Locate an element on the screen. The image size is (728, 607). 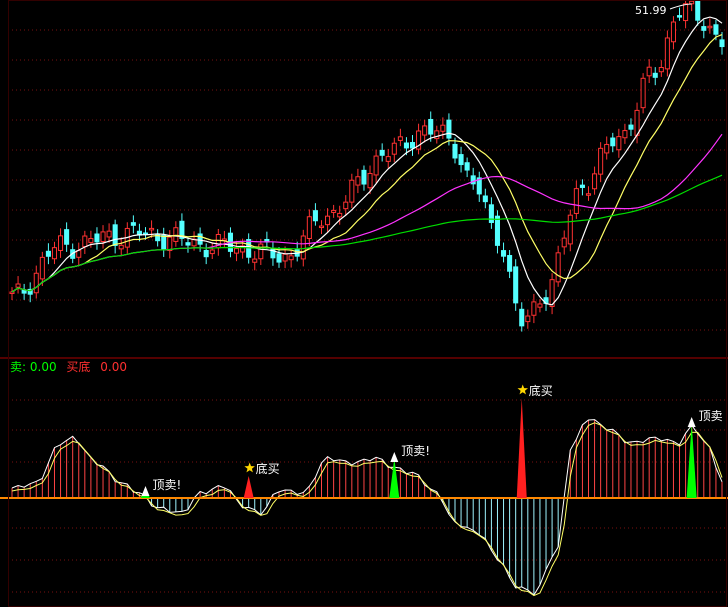
price-high-arrow is located at coordinates (680, 6).